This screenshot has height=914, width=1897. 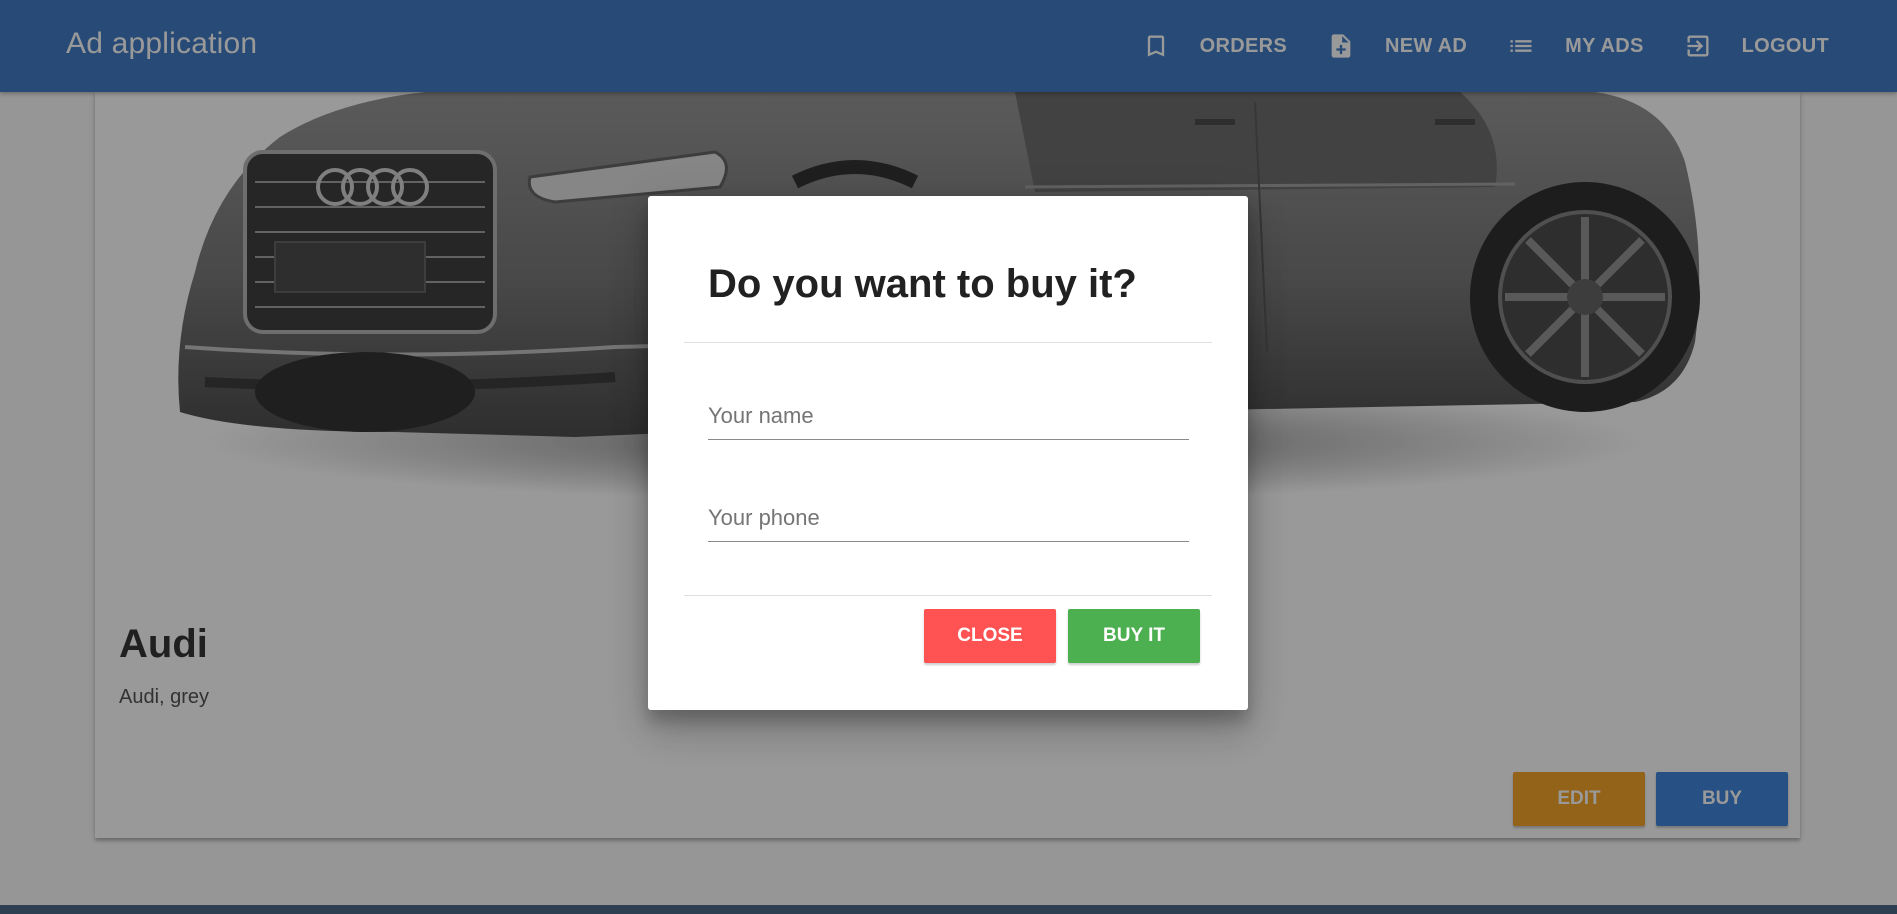 I want to click on name-field, so click(x=948, y=422).